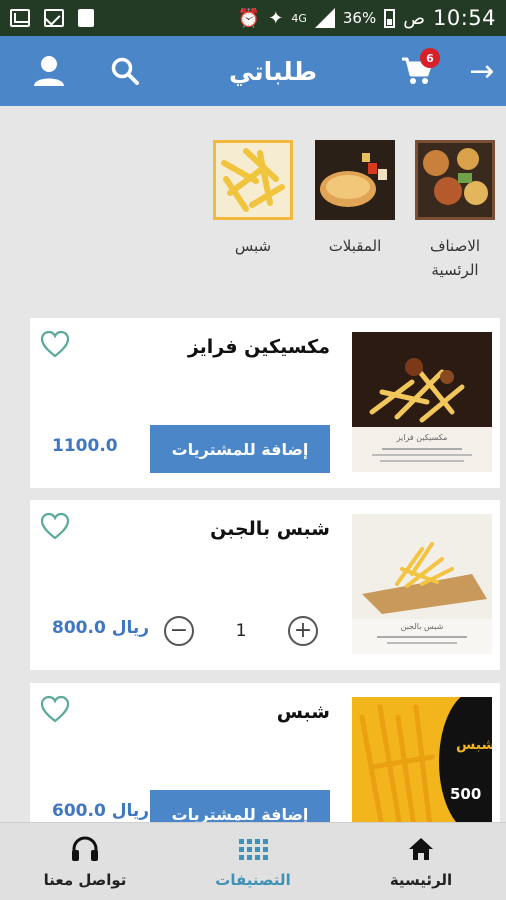 The width and height of the screenshot is (506, 900). Describe the element at coordinates (324, 18) in the screenshot. I see `signal-icon` at that location.